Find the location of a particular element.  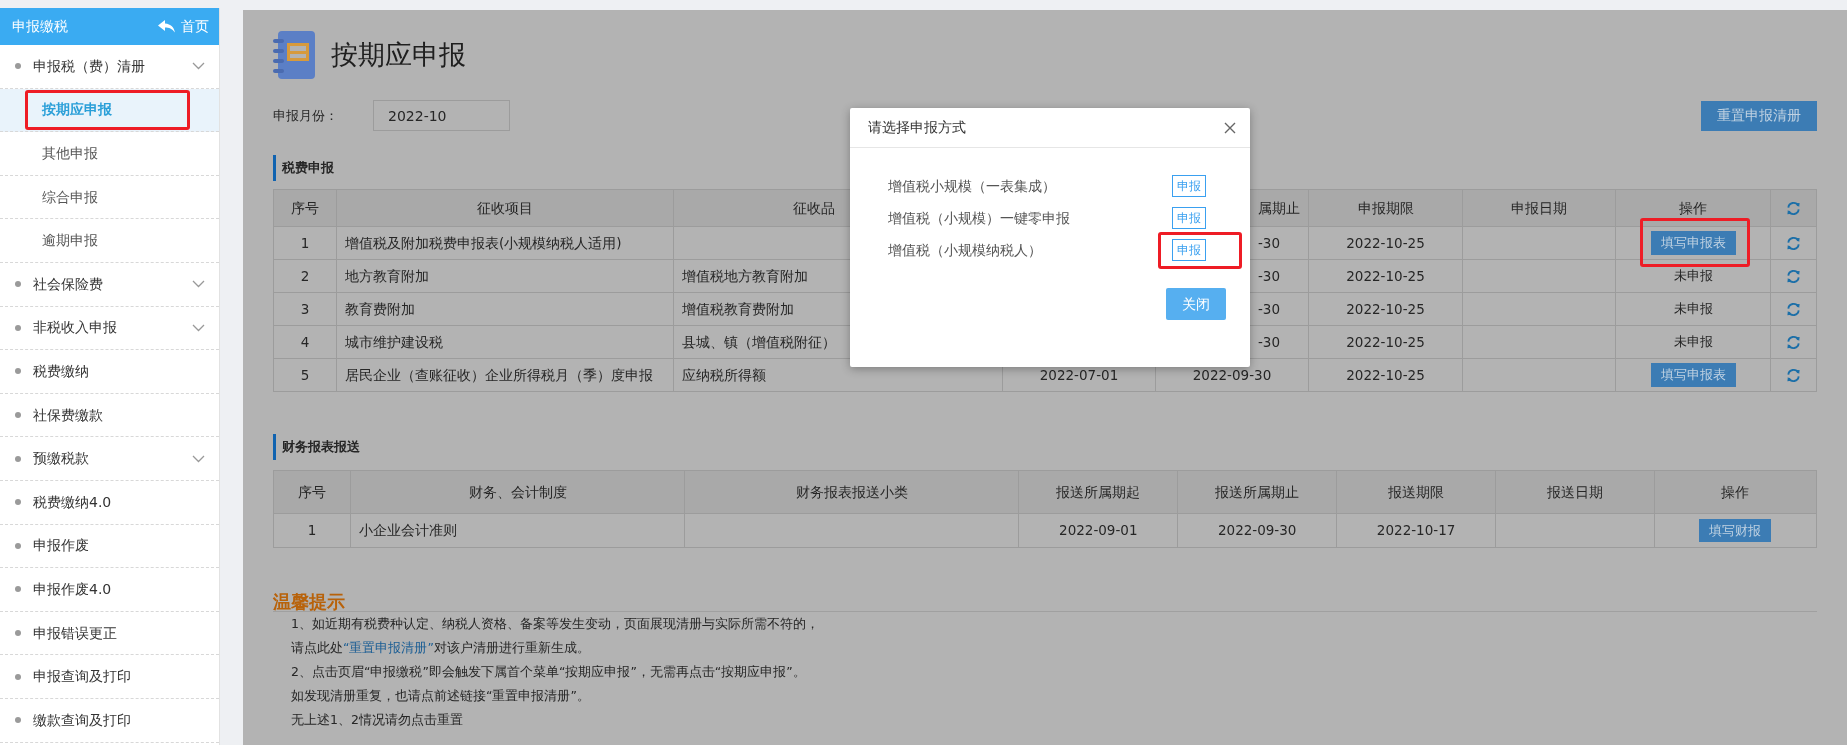

table-cell: 2 is located at coordinates (305, 276).